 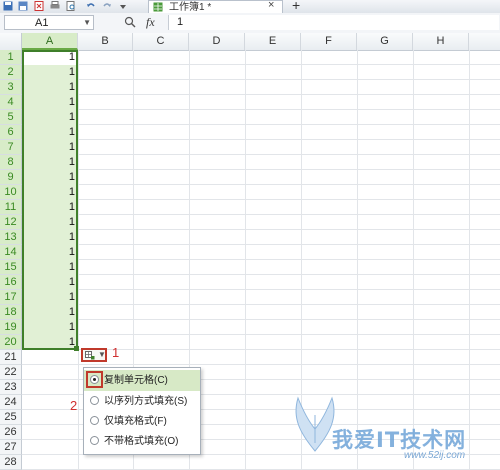 I want to click on zoom-icon, so click(x=130, y=22).